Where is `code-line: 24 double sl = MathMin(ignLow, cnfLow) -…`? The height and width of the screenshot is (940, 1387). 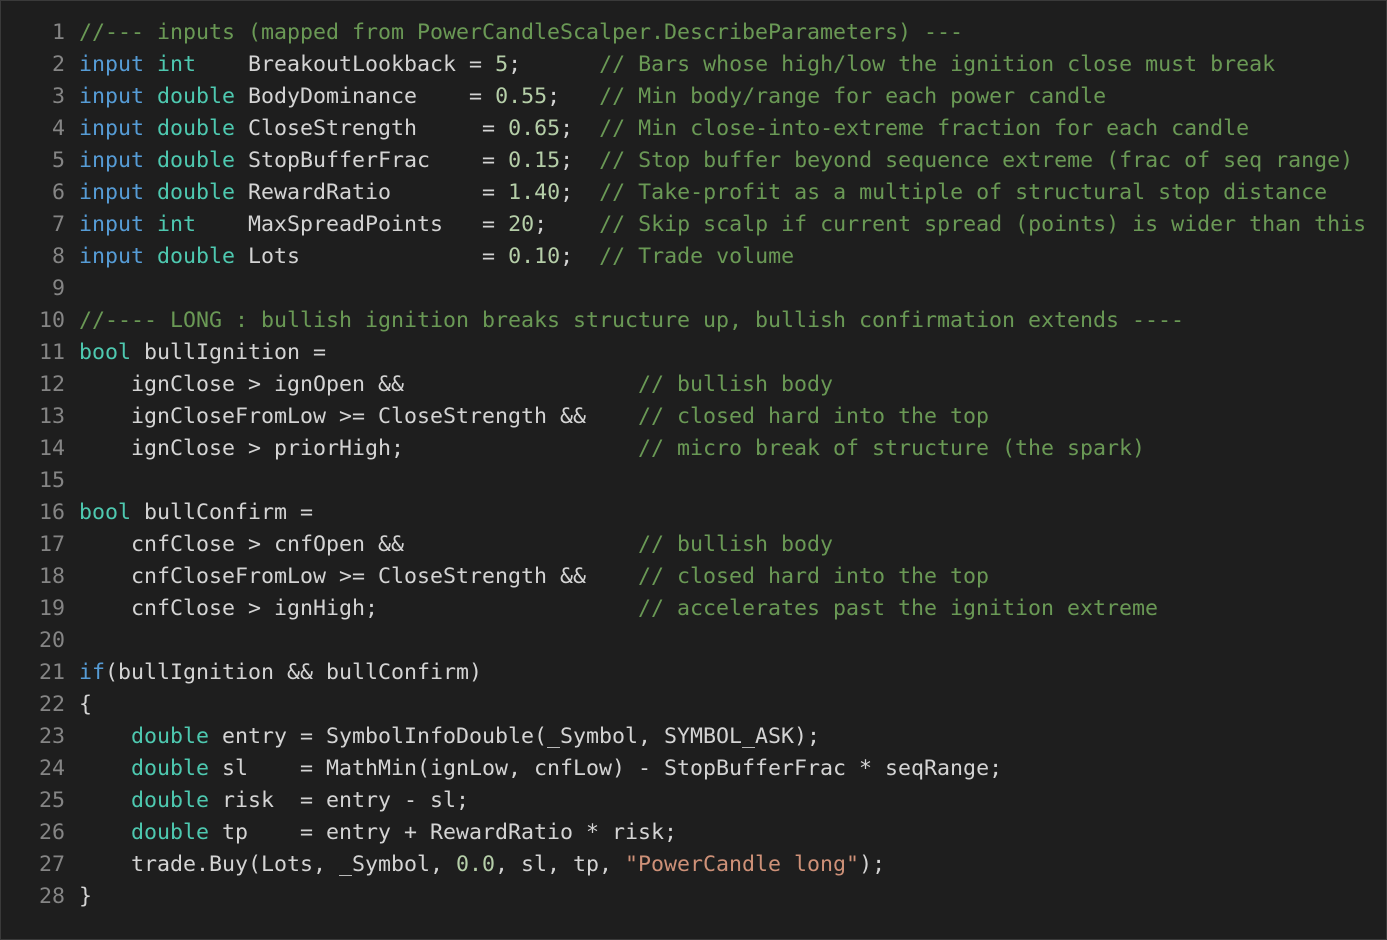 code-line: 24 double sl = MathMin(ignLow, cnfLow) -… is located at coordinates (683, 769).